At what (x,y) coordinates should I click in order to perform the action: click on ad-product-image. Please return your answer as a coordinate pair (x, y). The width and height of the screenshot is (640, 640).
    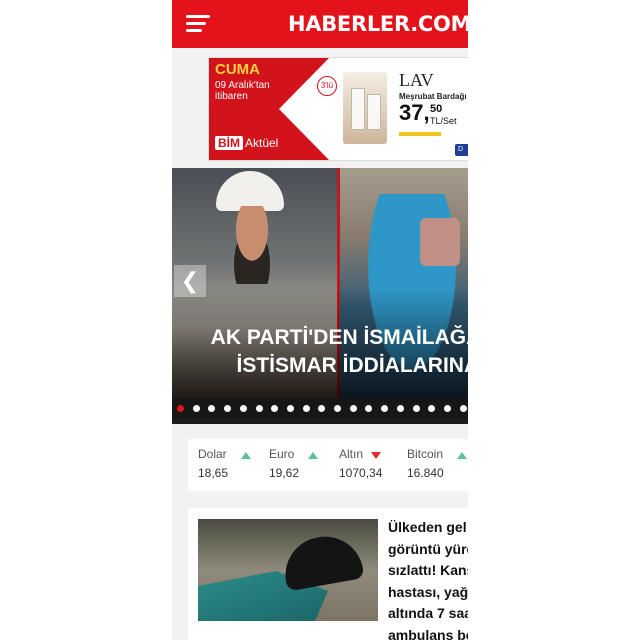
    Looking at the image, I should click on (365, 108).